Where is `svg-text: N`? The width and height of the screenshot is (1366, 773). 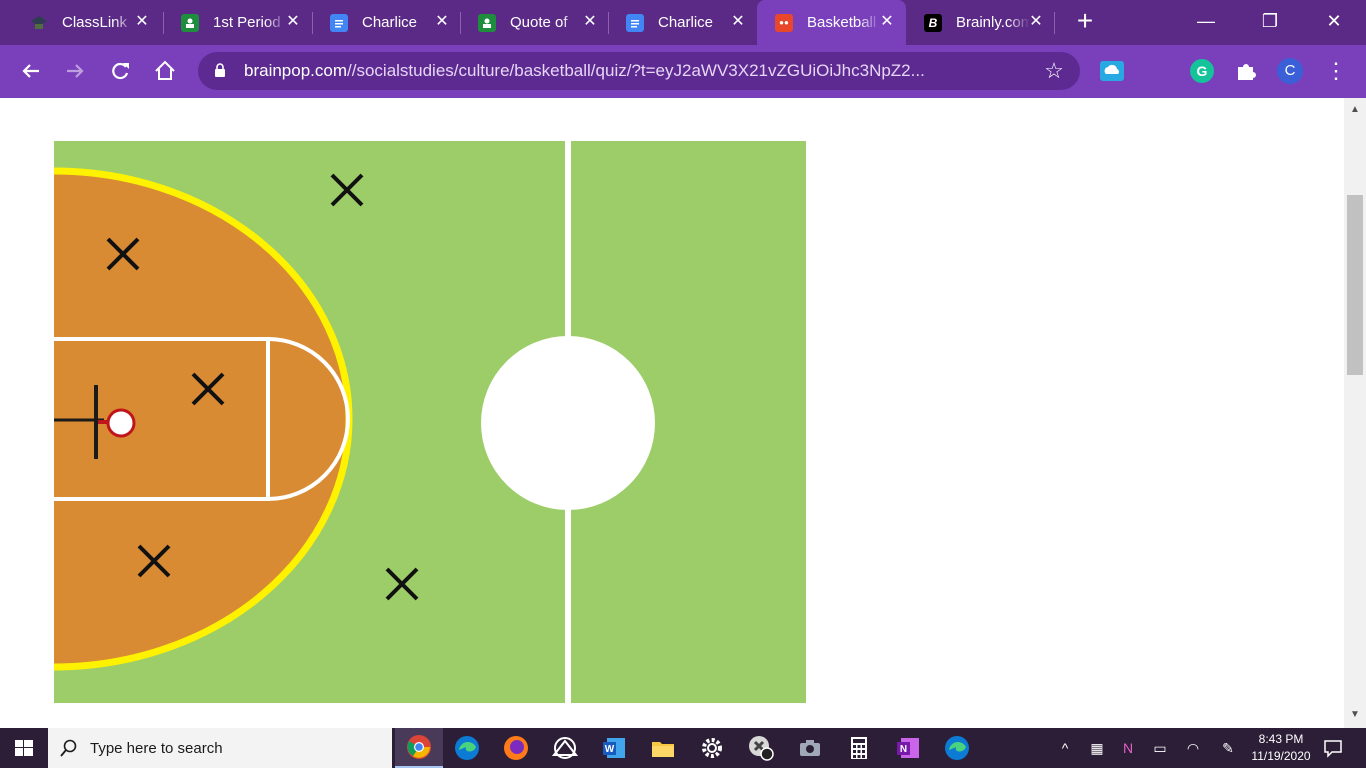
svg-text: N is located at coordinates (903, 749).